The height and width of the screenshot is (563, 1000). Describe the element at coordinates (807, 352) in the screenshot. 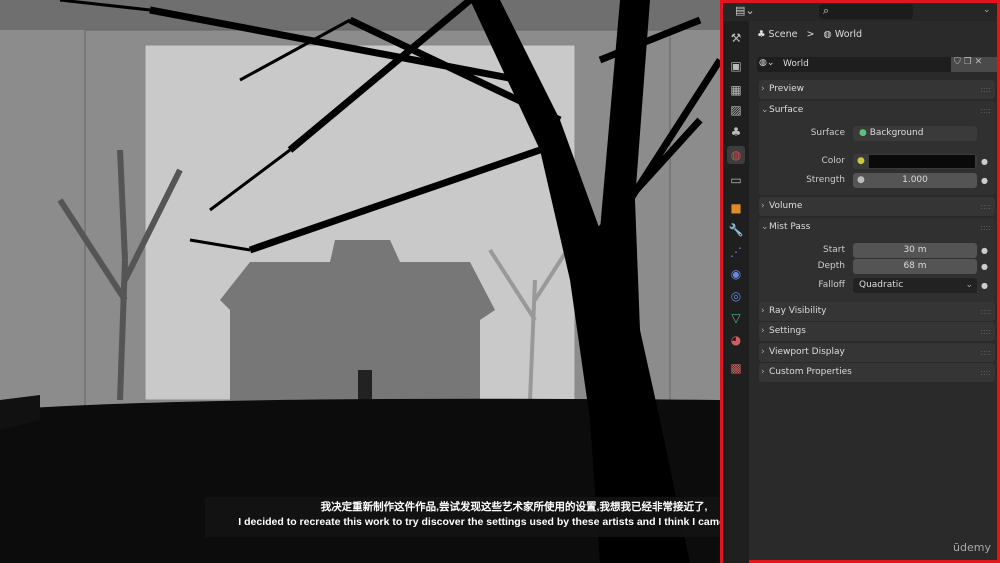

I see `section-title: Viewport Display` at that location.